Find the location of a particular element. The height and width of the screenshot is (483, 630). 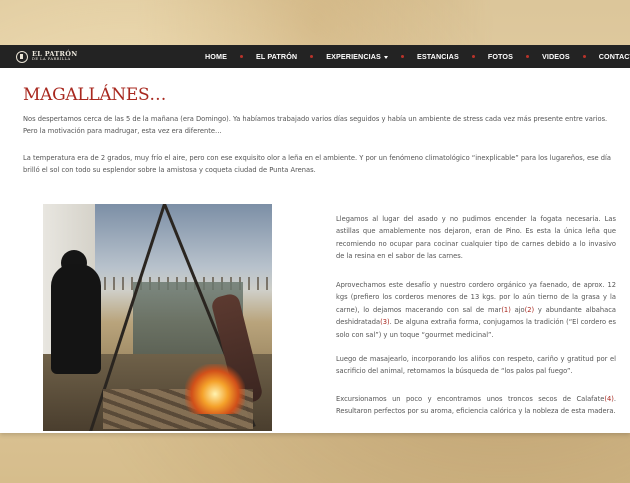

grill-logo-icon is located at coordinates (22, 56).